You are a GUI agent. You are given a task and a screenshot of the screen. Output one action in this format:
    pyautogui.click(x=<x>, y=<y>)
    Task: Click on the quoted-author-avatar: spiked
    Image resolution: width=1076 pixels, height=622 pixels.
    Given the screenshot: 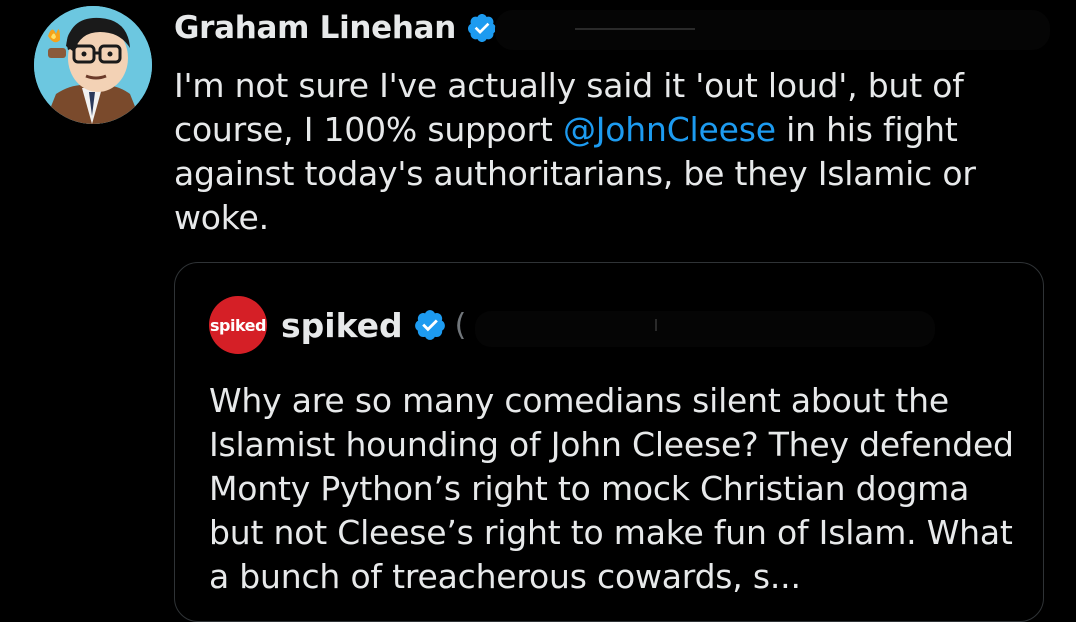 What is the action you would take?
    pyautogui.click(x=238, y=325)
    